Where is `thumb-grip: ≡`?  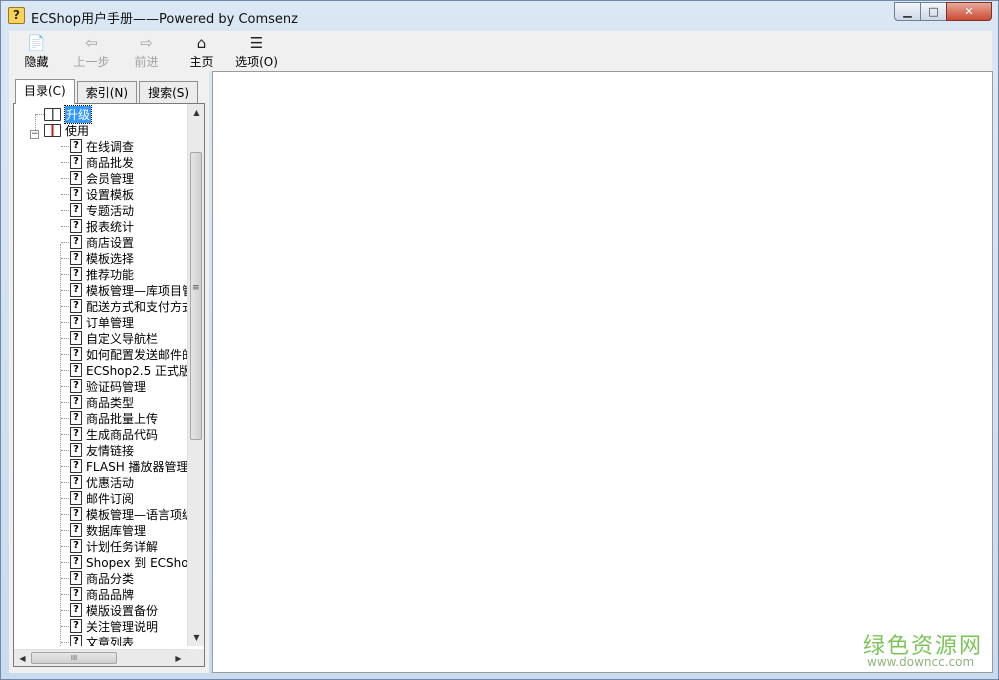 thumb-grip: ≡ is located at coordinates (196, 288).